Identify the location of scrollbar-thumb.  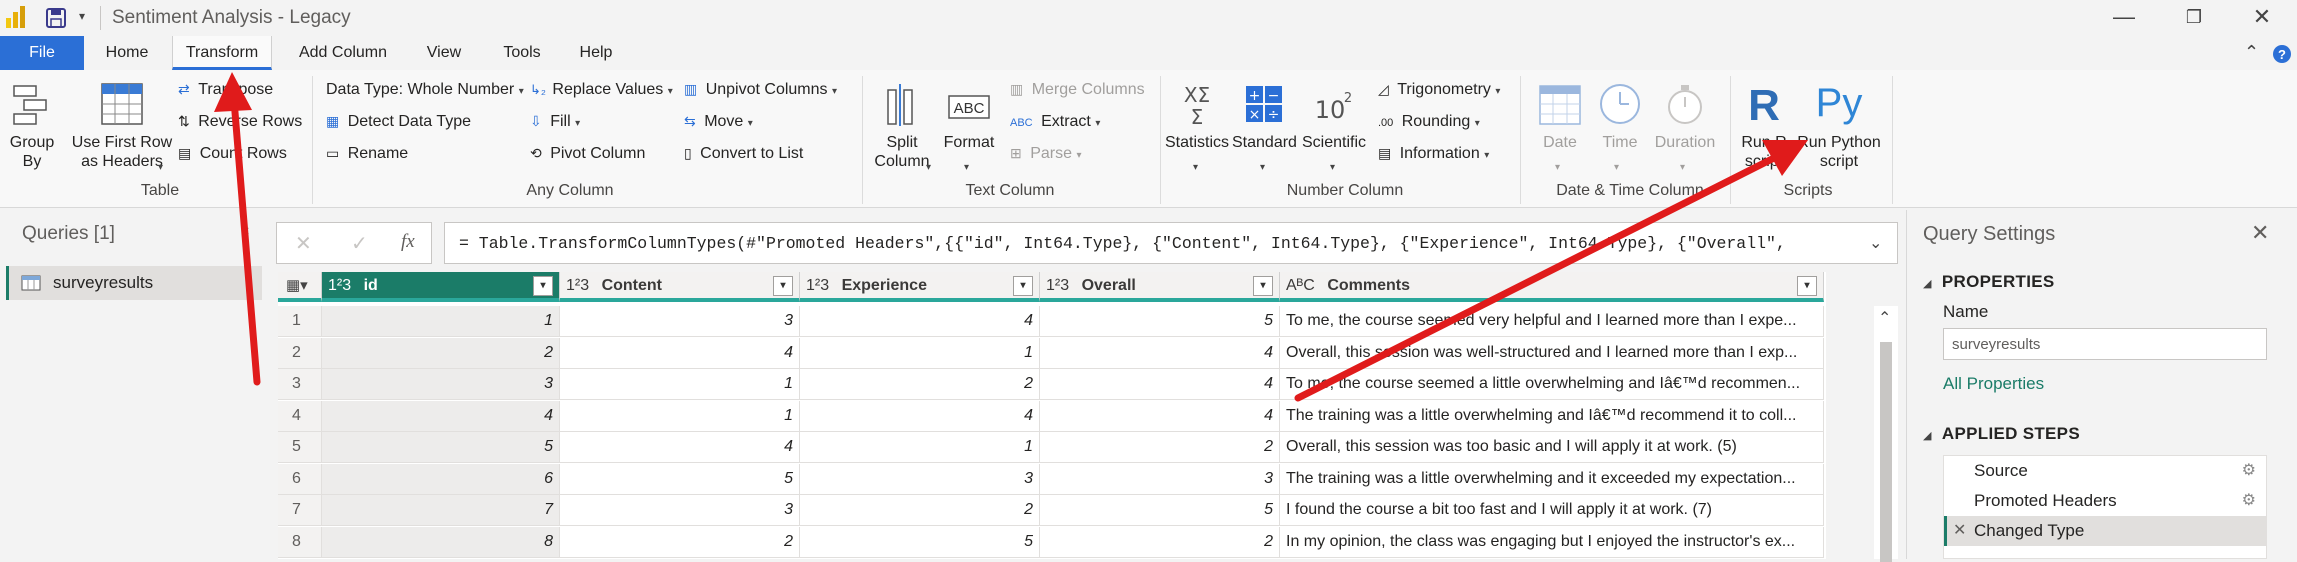
(1886, 452).